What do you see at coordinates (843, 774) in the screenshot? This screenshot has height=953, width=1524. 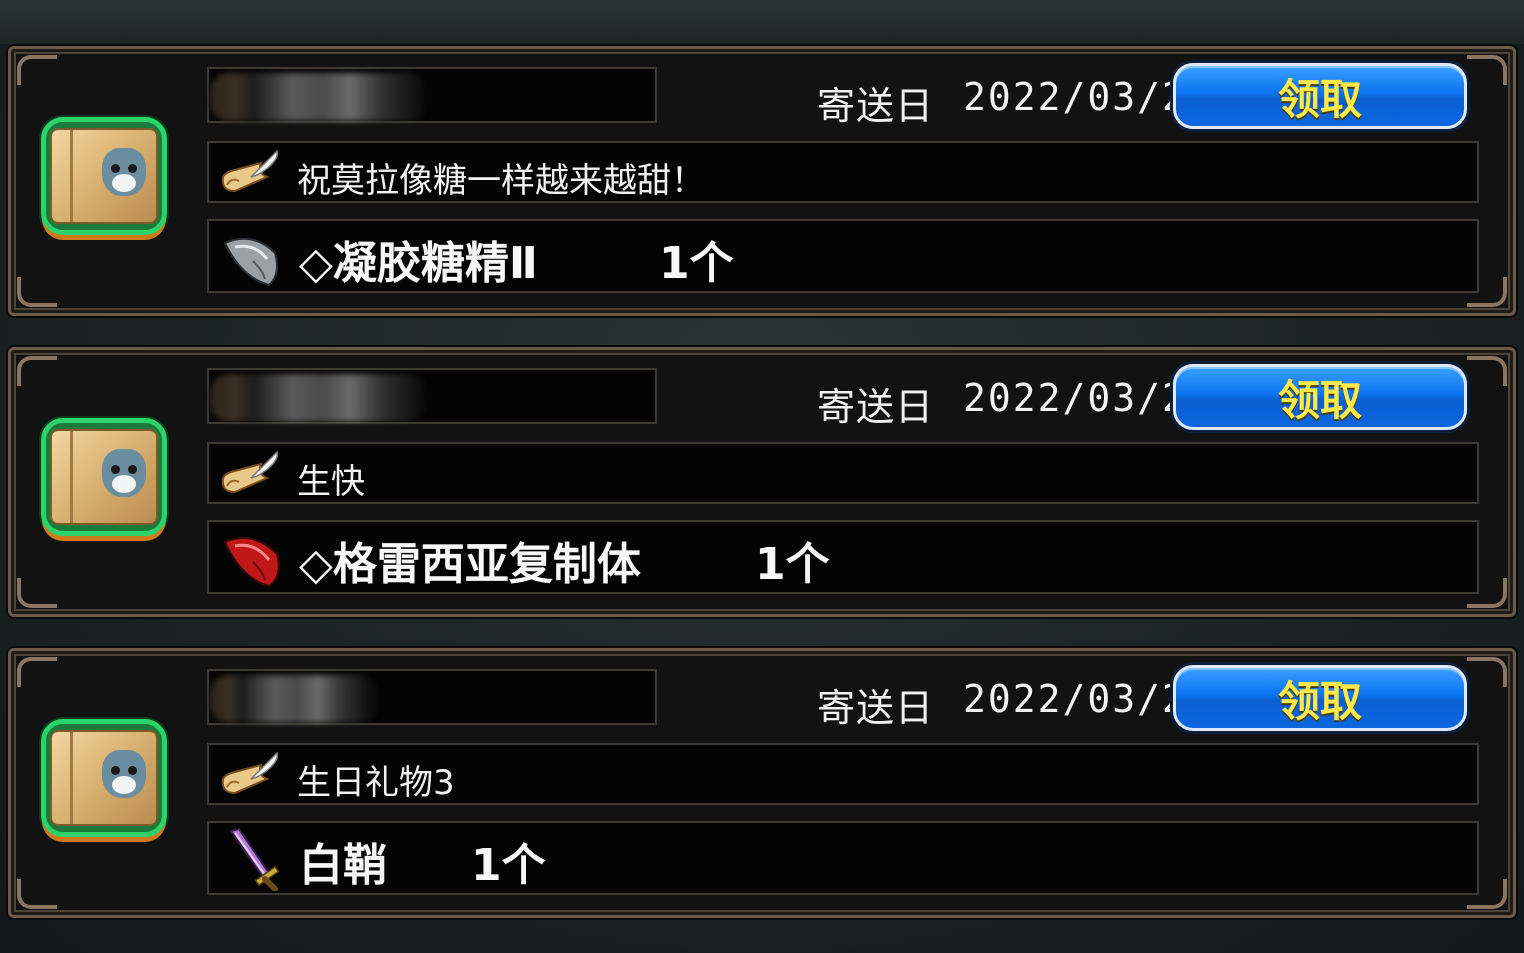 I see `message-row: 生日礼物3` at bounding box center [843, 774].